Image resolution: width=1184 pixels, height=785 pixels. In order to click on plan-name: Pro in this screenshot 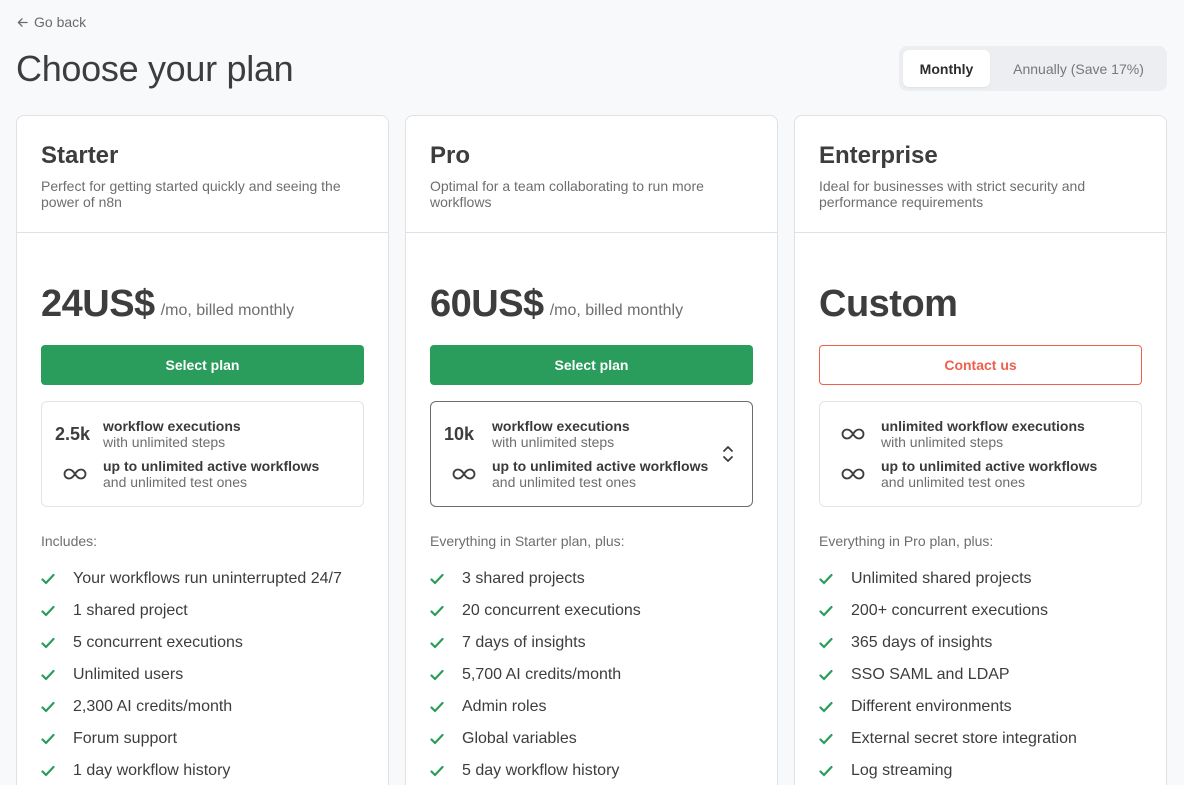, I will do `click(450, 155)`.